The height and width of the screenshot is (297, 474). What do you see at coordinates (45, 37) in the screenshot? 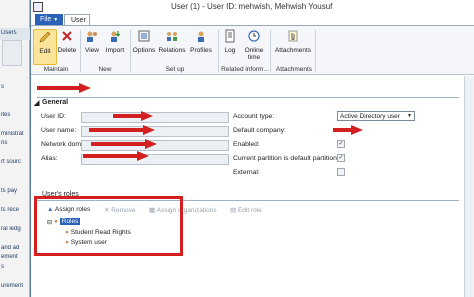
I see `pencil-icon` at bounding box center [45, 37].